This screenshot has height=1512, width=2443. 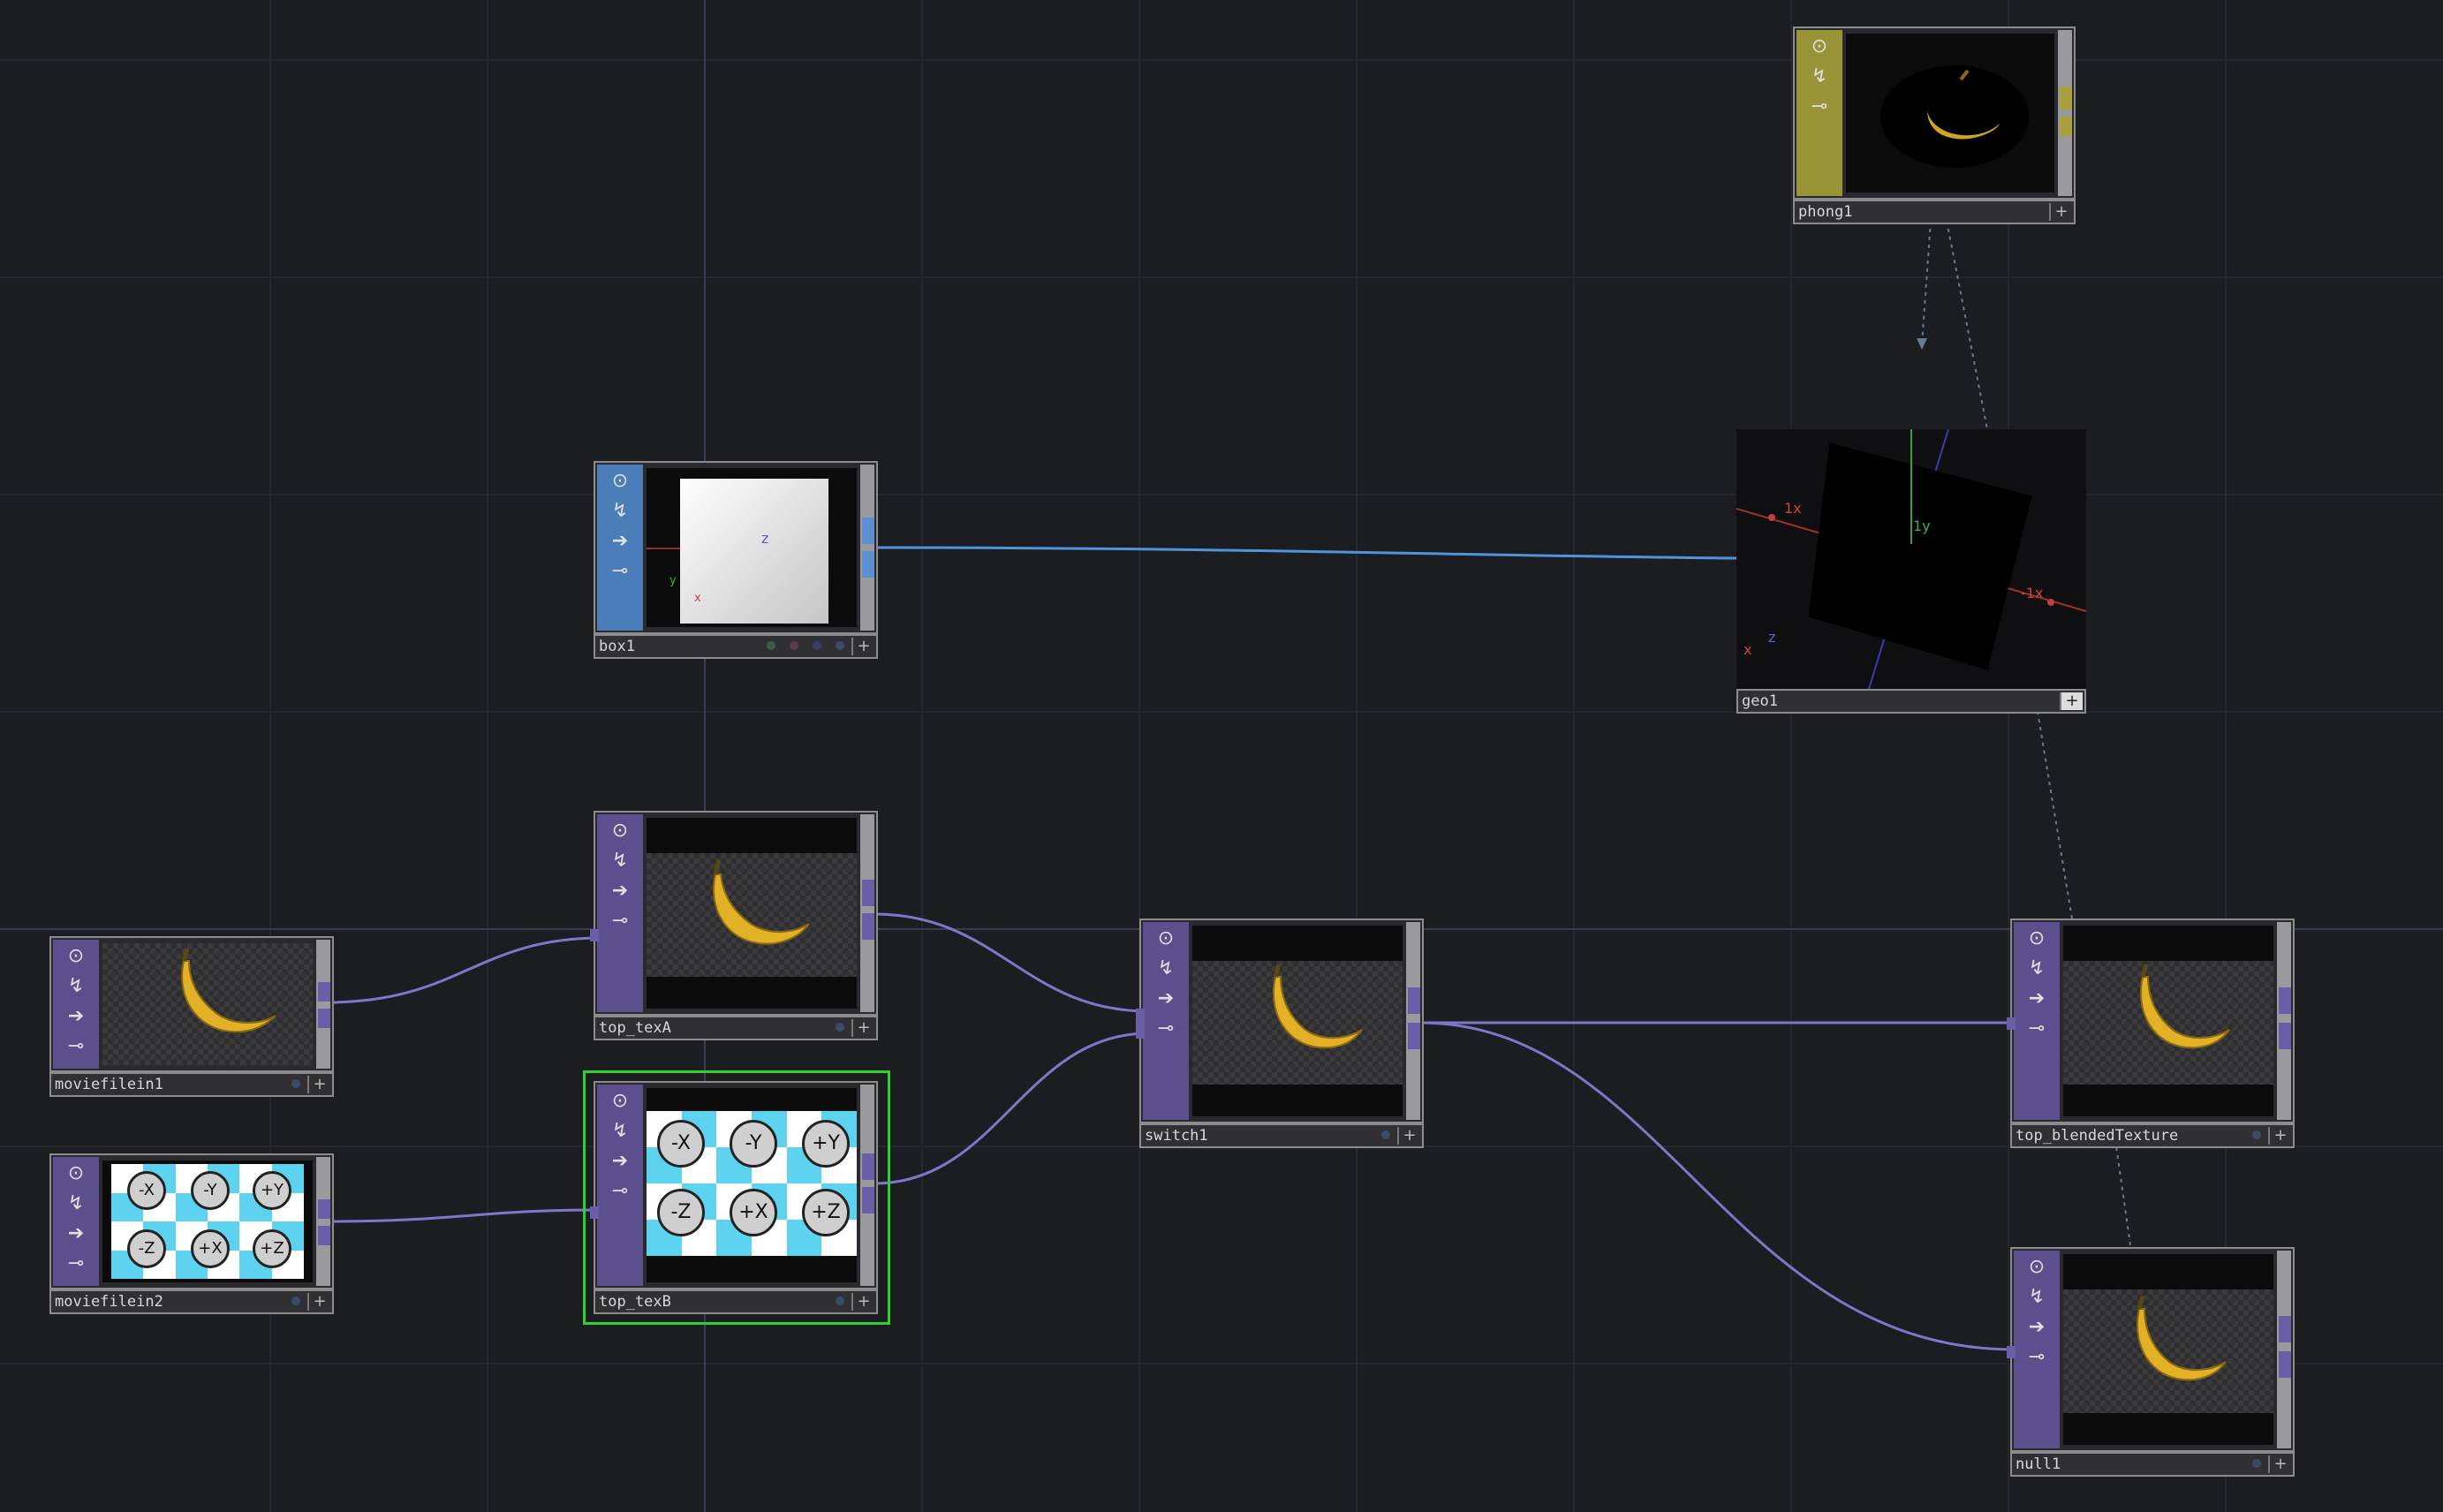 What do you see at coordinates (2097, 1136) in the screenshot?
I see `node-name: top_blendedTexture` at bounding box center [2097, 1136].